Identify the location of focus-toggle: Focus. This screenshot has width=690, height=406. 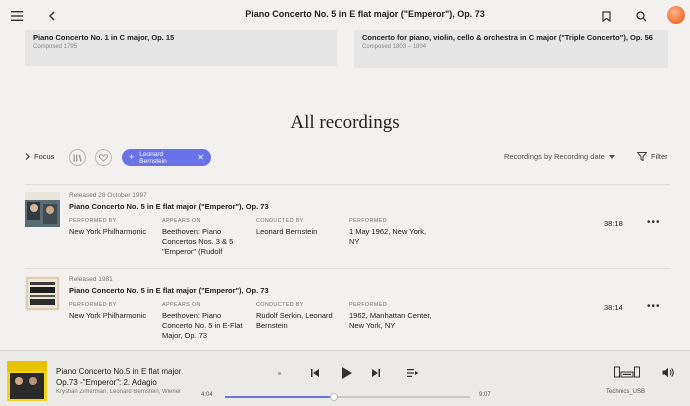
(39, 156).